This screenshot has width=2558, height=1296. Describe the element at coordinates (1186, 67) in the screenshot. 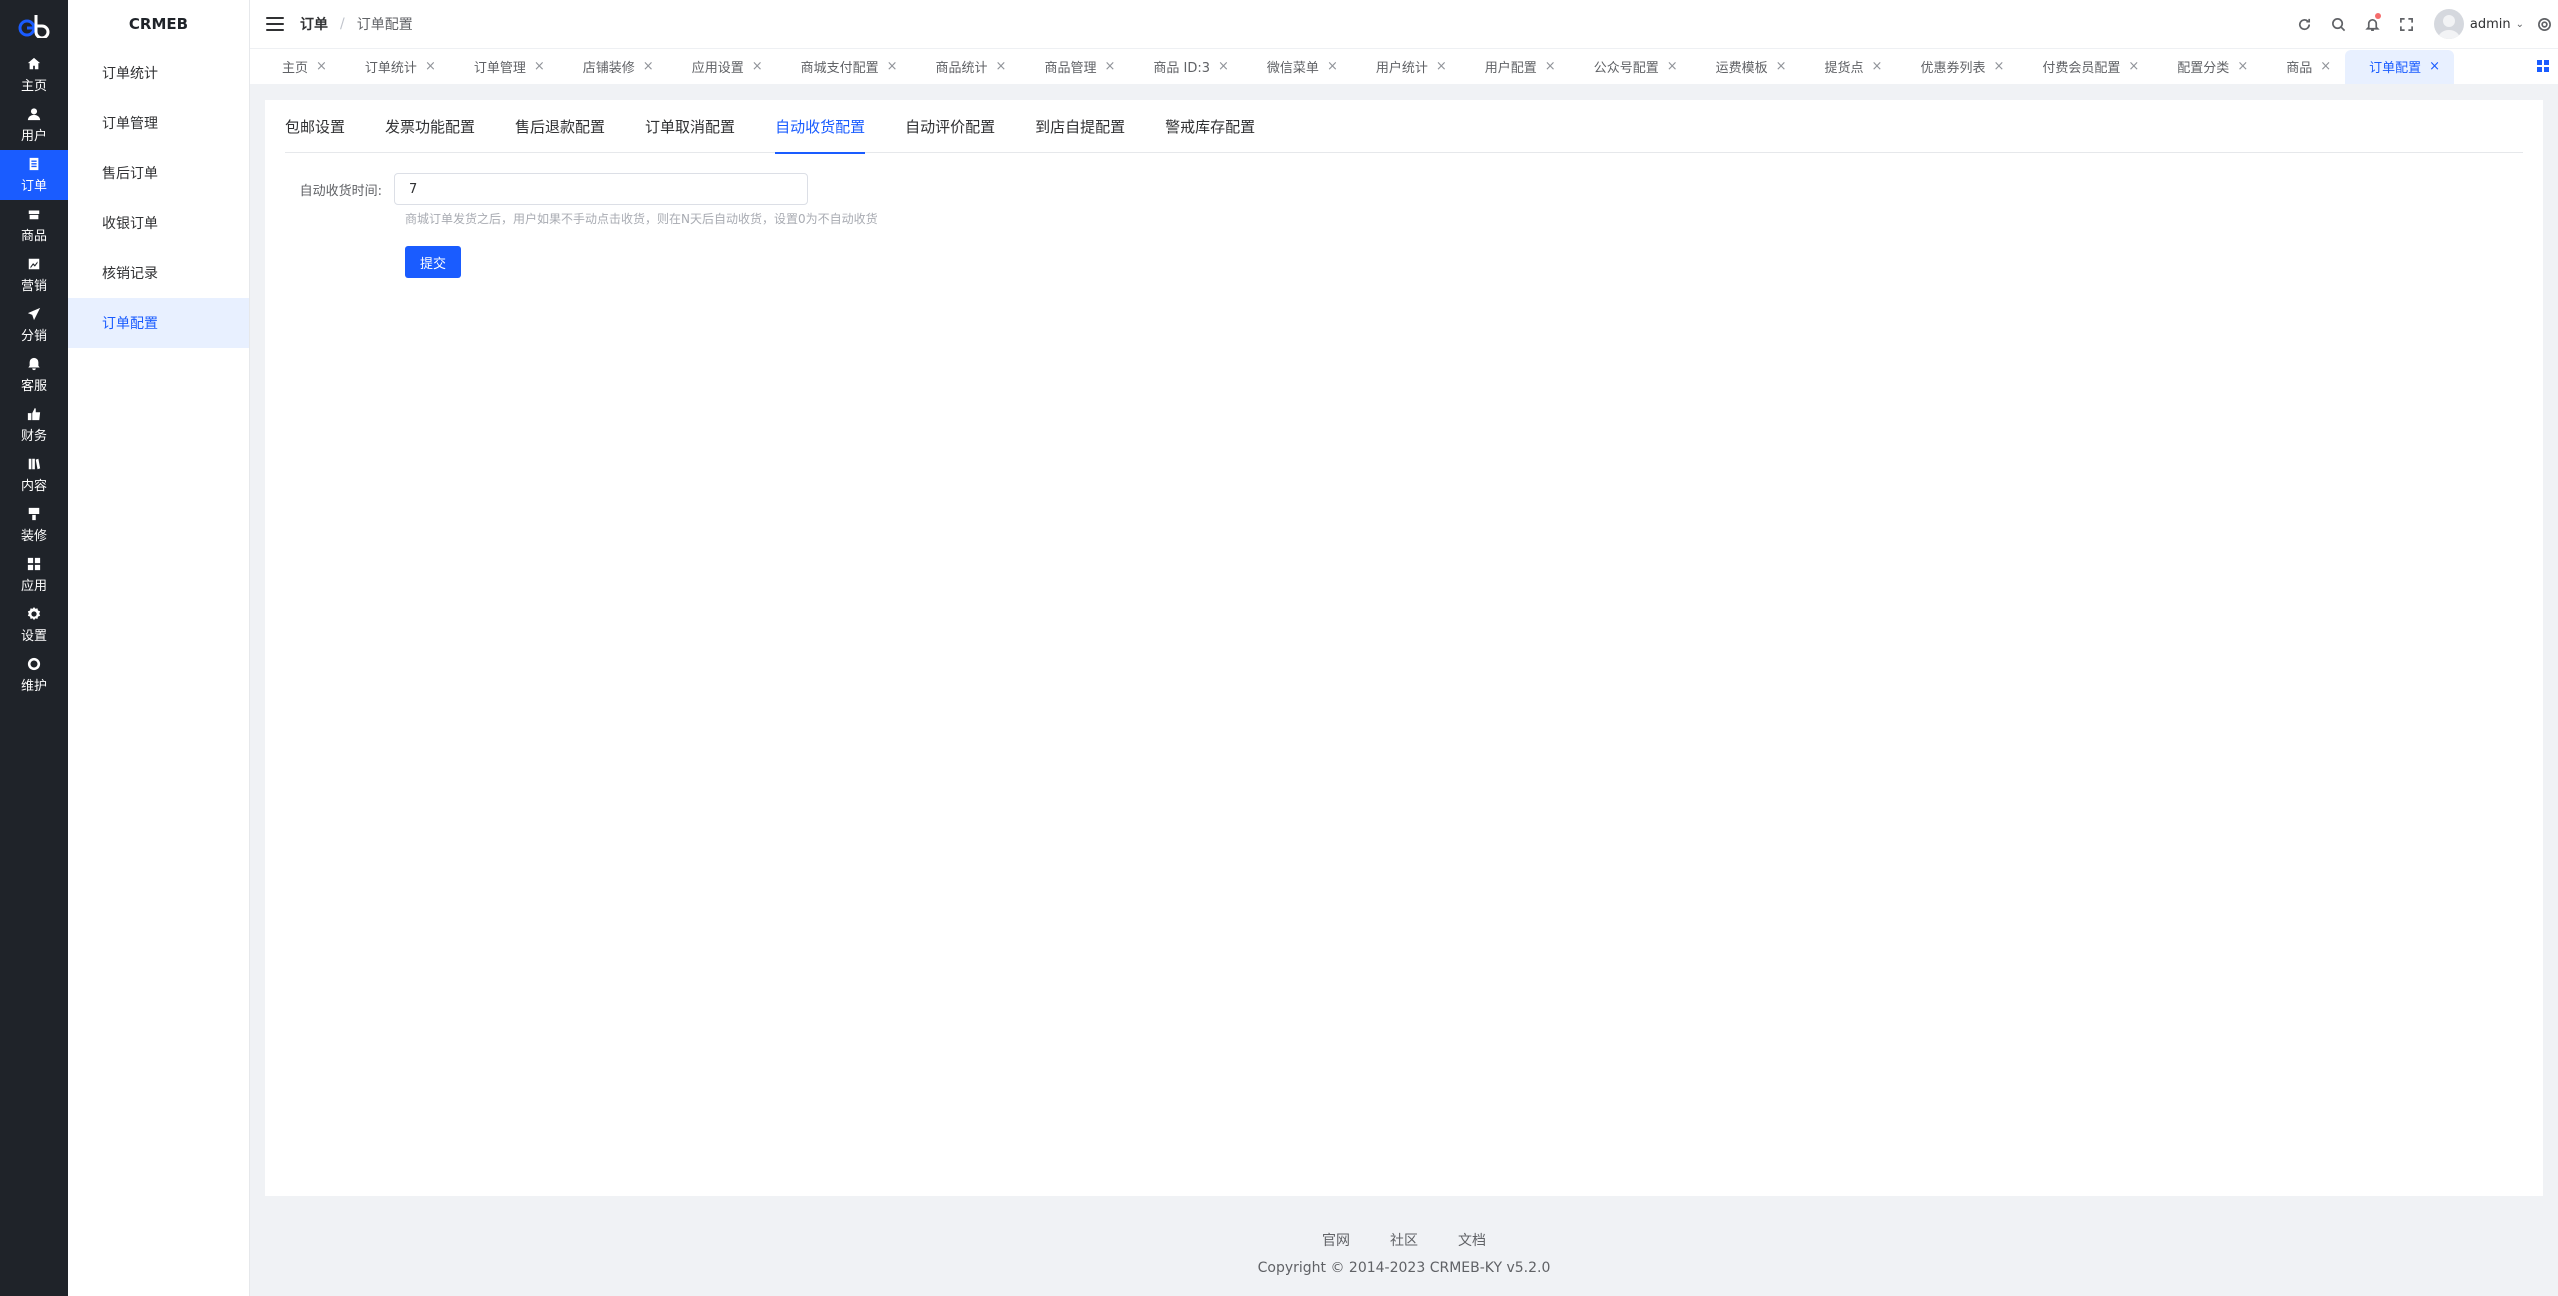

I see `tab-product-id: 商品 ID:3 ×` at that location.